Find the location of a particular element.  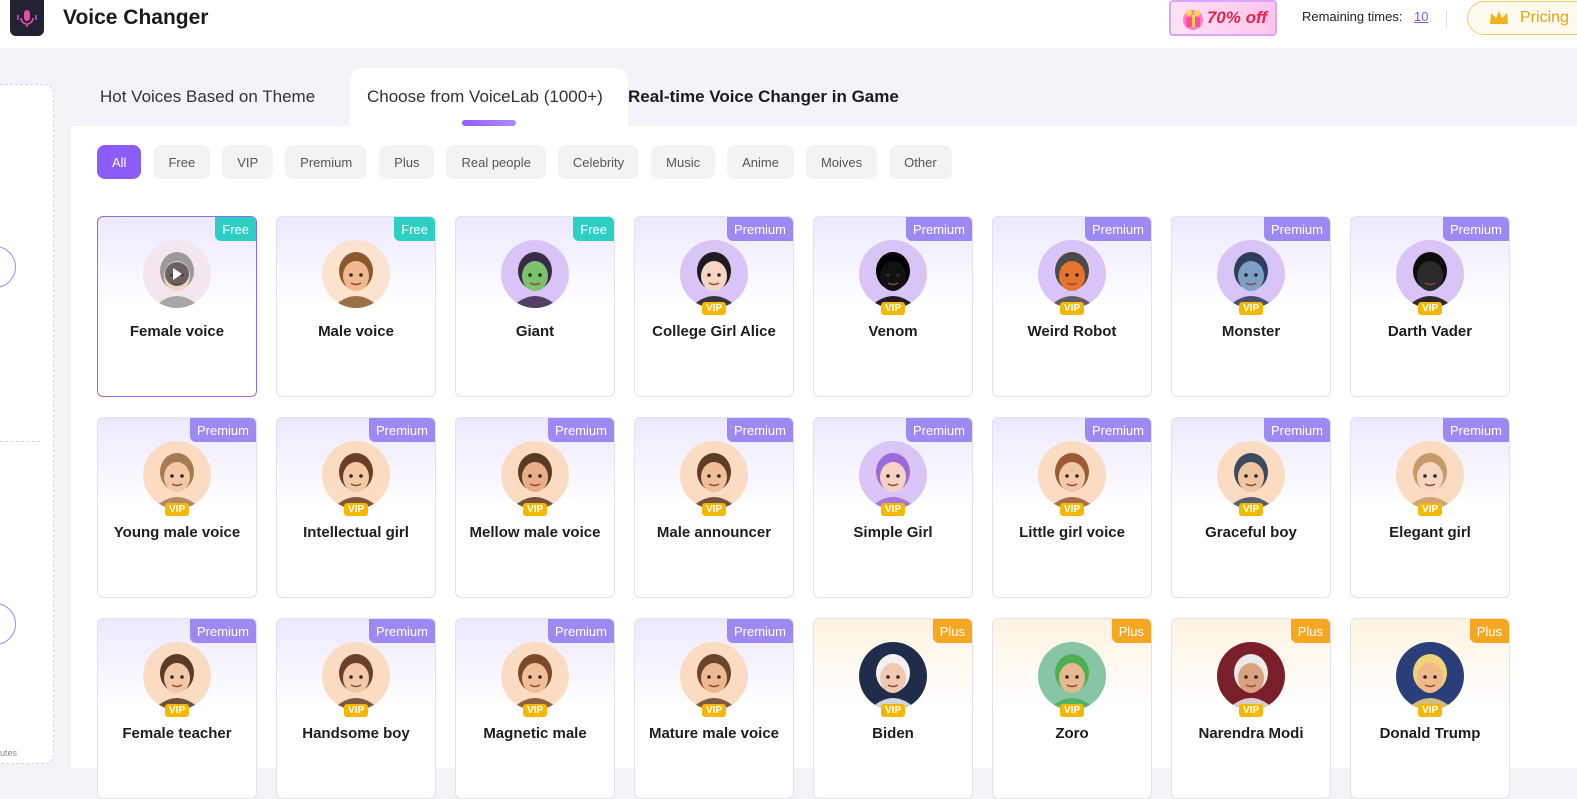

voice-card: Premium VIP Young male voice is located at coordinates (177, 507).